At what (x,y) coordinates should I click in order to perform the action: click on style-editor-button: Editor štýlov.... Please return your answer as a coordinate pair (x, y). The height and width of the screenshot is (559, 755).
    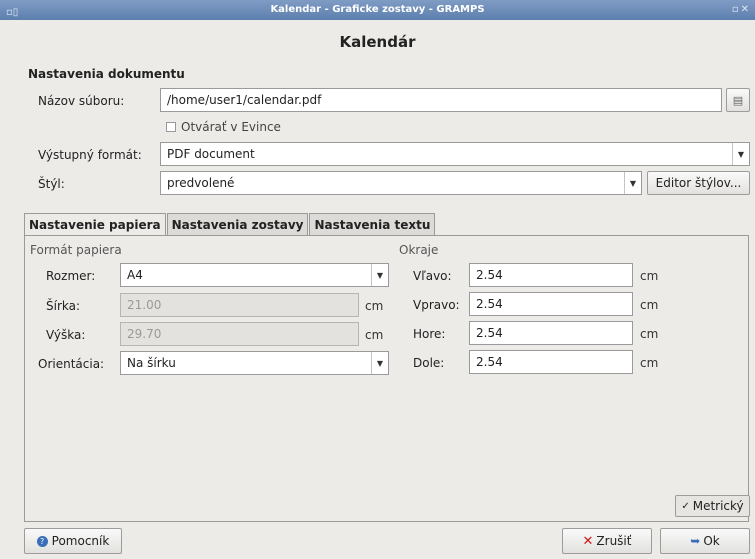
    Looking at the image, I should click on (698, 183).